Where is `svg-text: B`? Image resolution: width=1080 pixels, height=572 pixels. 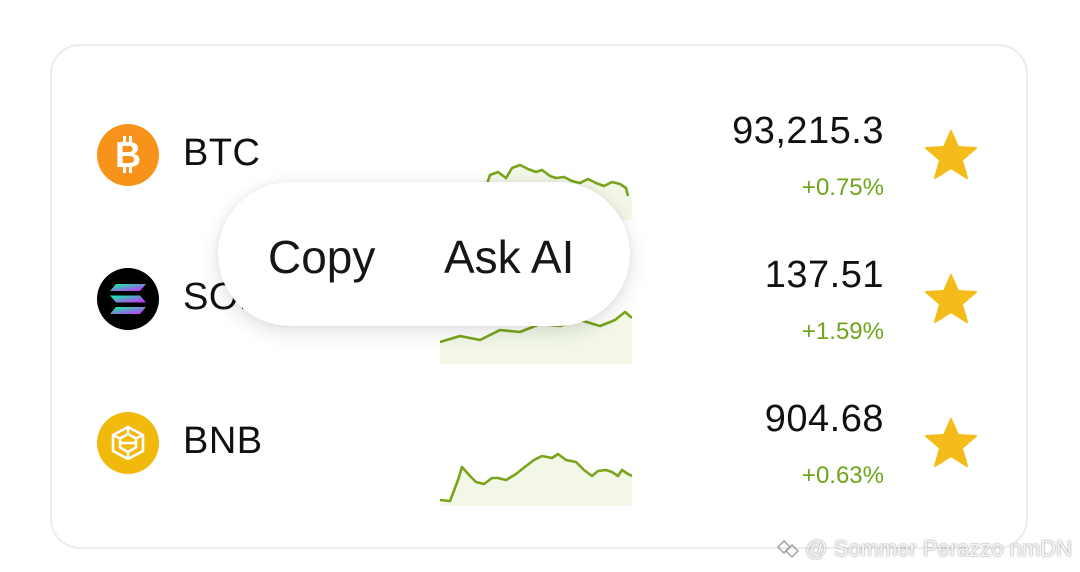 svg-text: B is located at coordinates (128, 155).